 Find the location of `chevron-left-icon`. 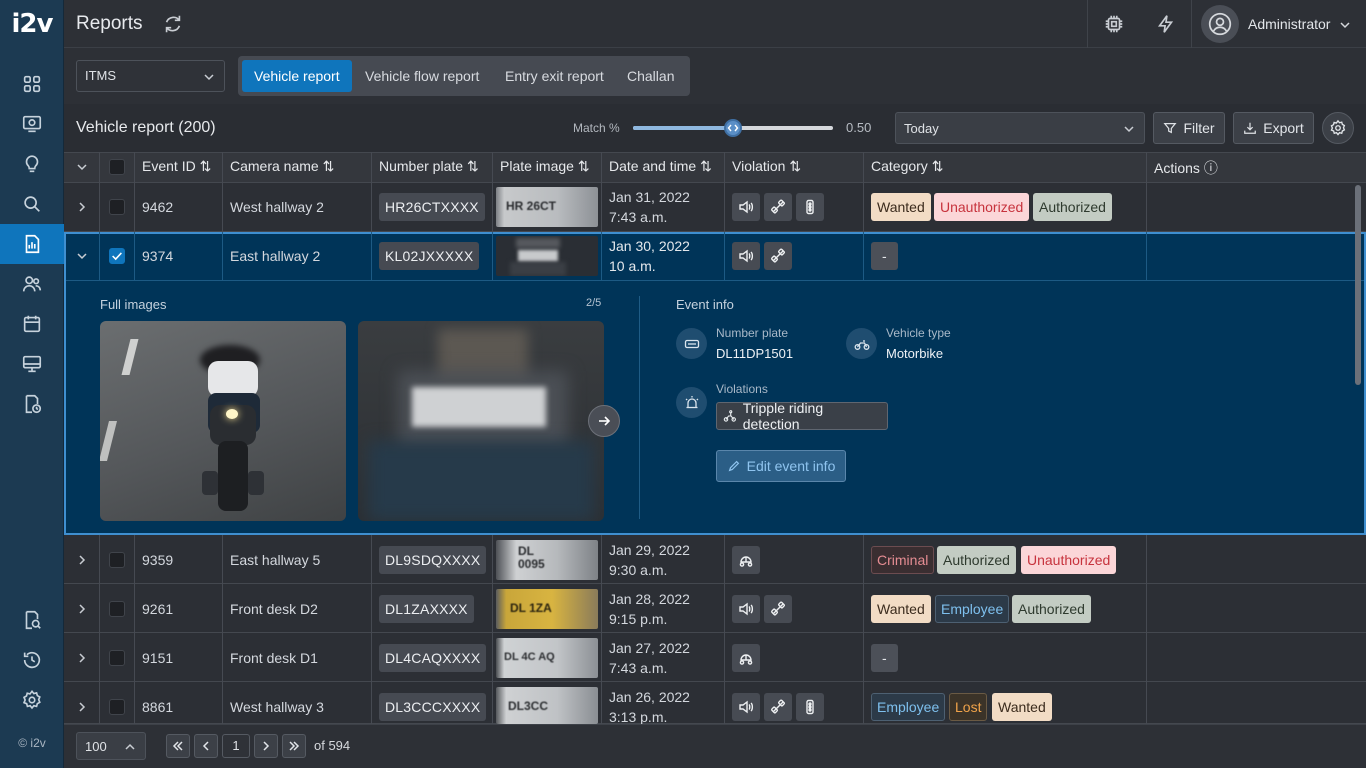

chevron-left-icon is located at coordinates (205, 746).